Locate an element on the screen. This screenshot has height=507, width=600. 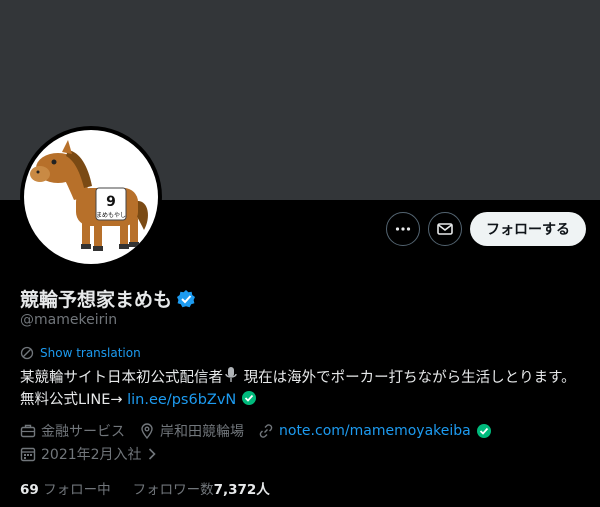
website-item: note.com/mamemoyakeiba is located at coordinates (375, 431).